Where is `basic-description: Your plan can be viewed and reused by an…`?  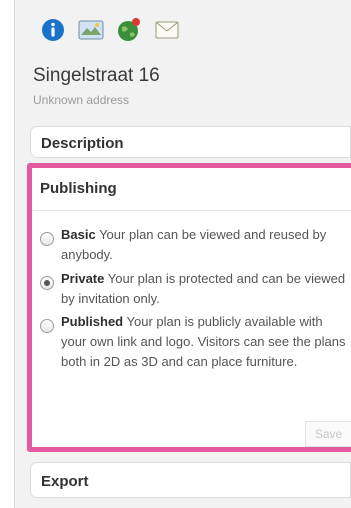
basic-description: Your plan can be viewed and reused by an… is located at coordinates (194, 244).